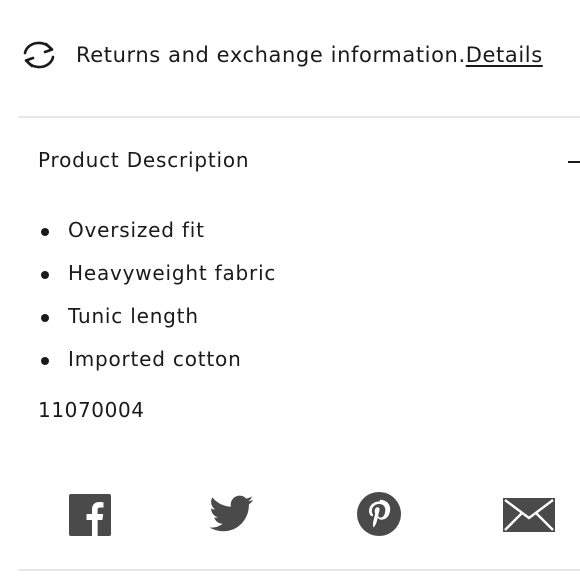 The height and width of the screenshot is (580, 580). What do you see at coordinates (232, 514) in the screenshot?
I see `twitter-icon` at bounding box center [232, 514].